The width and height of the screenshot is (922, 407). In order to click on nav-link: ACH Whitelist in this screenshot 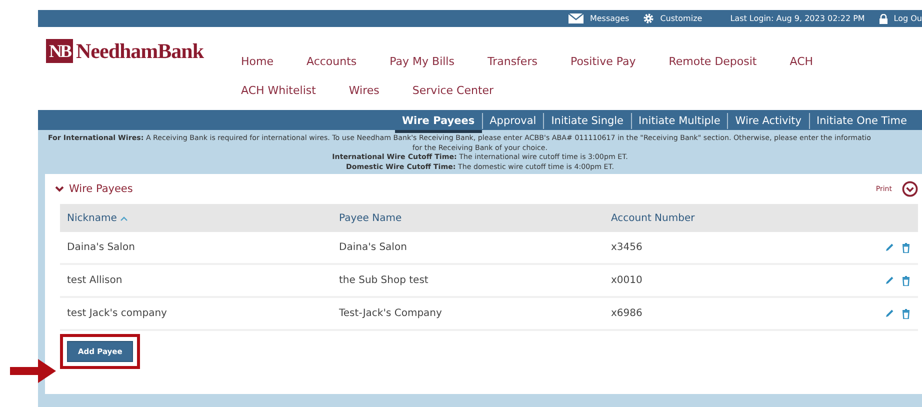, I will do `click(278, 90)`.